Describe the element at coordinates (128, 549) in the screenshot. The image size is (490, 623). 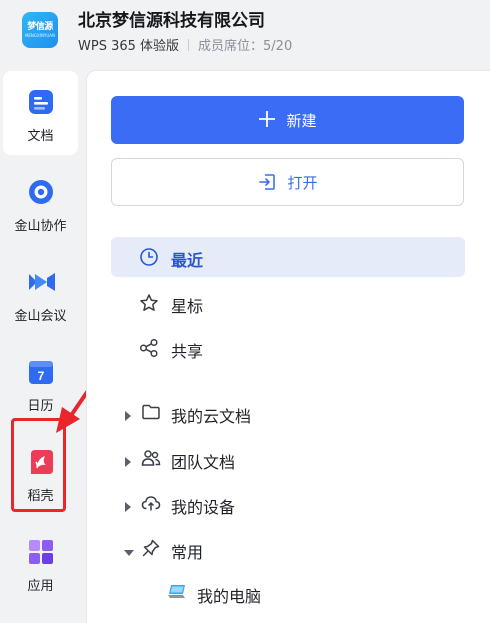
I see `caret-down-icon` at that location.